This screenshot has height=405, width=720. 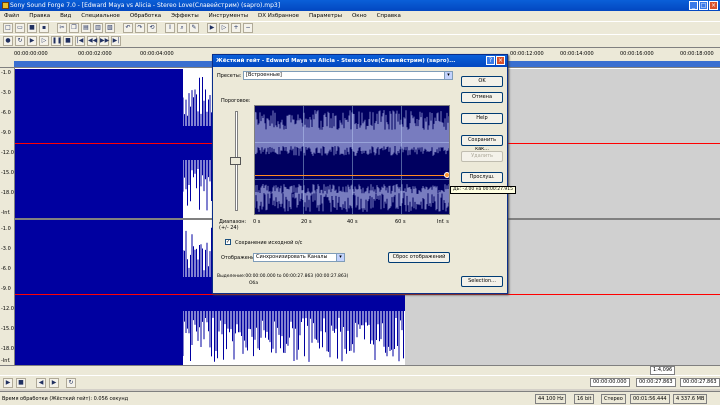 What do you see at coordinates (527, 54) in the screenshot?
I see `ruler-mark: 00:00:12:000` at bounding box center [527, 54].